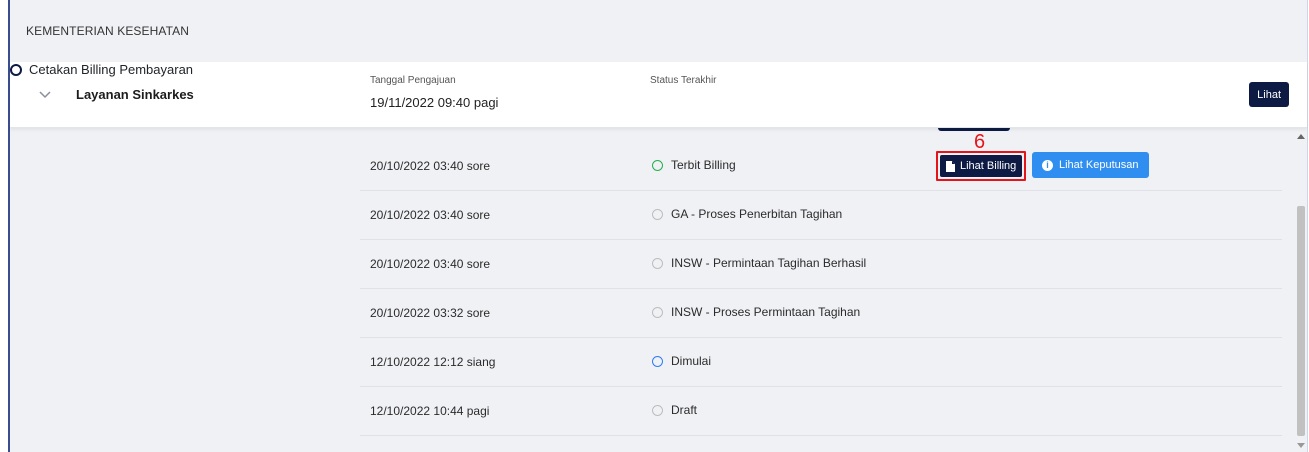  What do you see at coordinates (430, 313) in the screenshot?
I see `history-date: 20/10/2022 03:32 sore` at bounding box center [430, 313].